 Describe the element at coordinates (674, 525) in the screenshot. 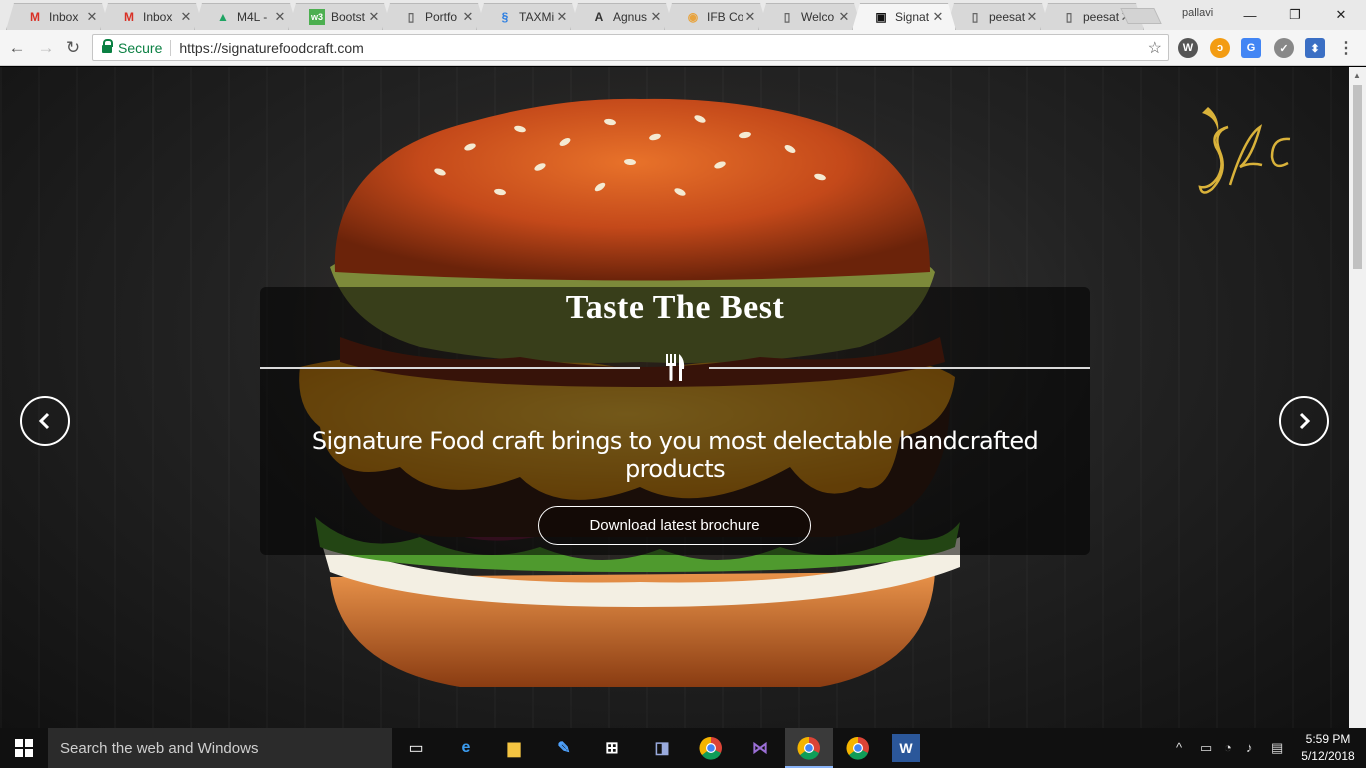

I see `download-brochure-button: Download latest brochure` at that location.